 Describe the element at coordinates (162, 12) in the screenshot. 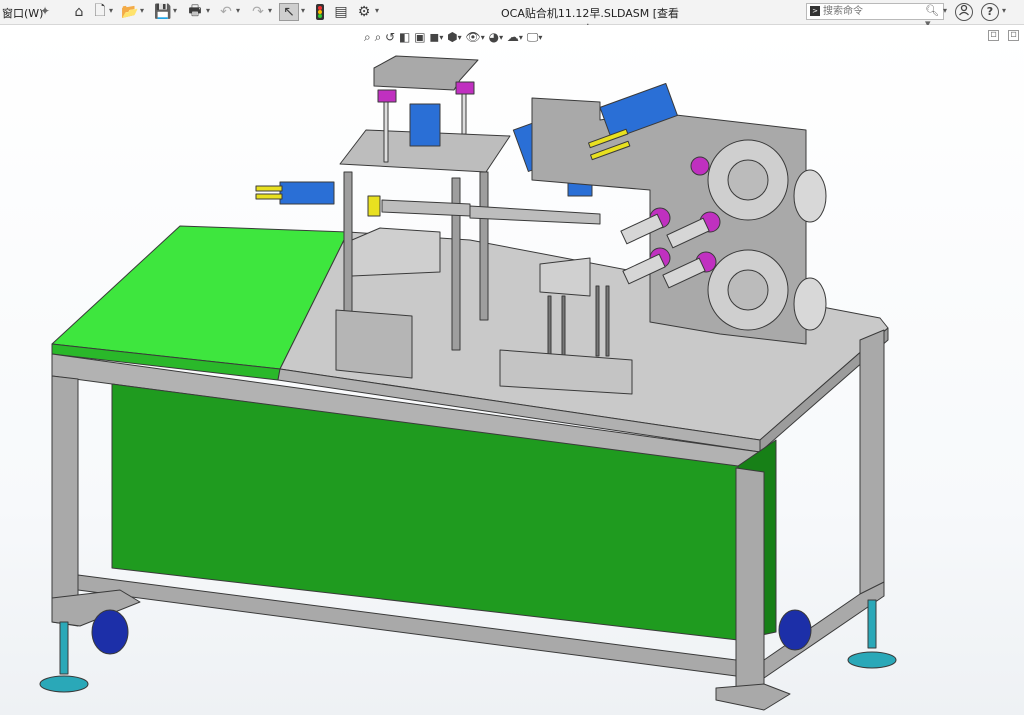

I see `save-icon: 💾` at that location.